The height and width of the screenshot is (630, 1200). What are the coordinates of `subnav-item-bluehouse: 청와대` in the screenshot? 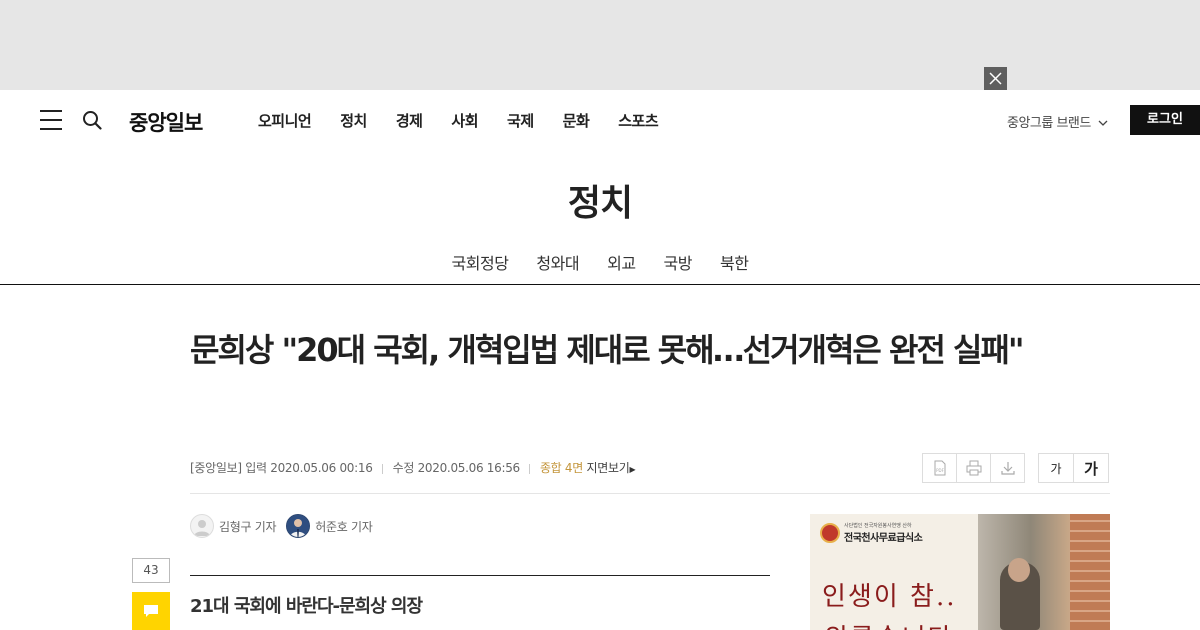 It's located at (557, 262).